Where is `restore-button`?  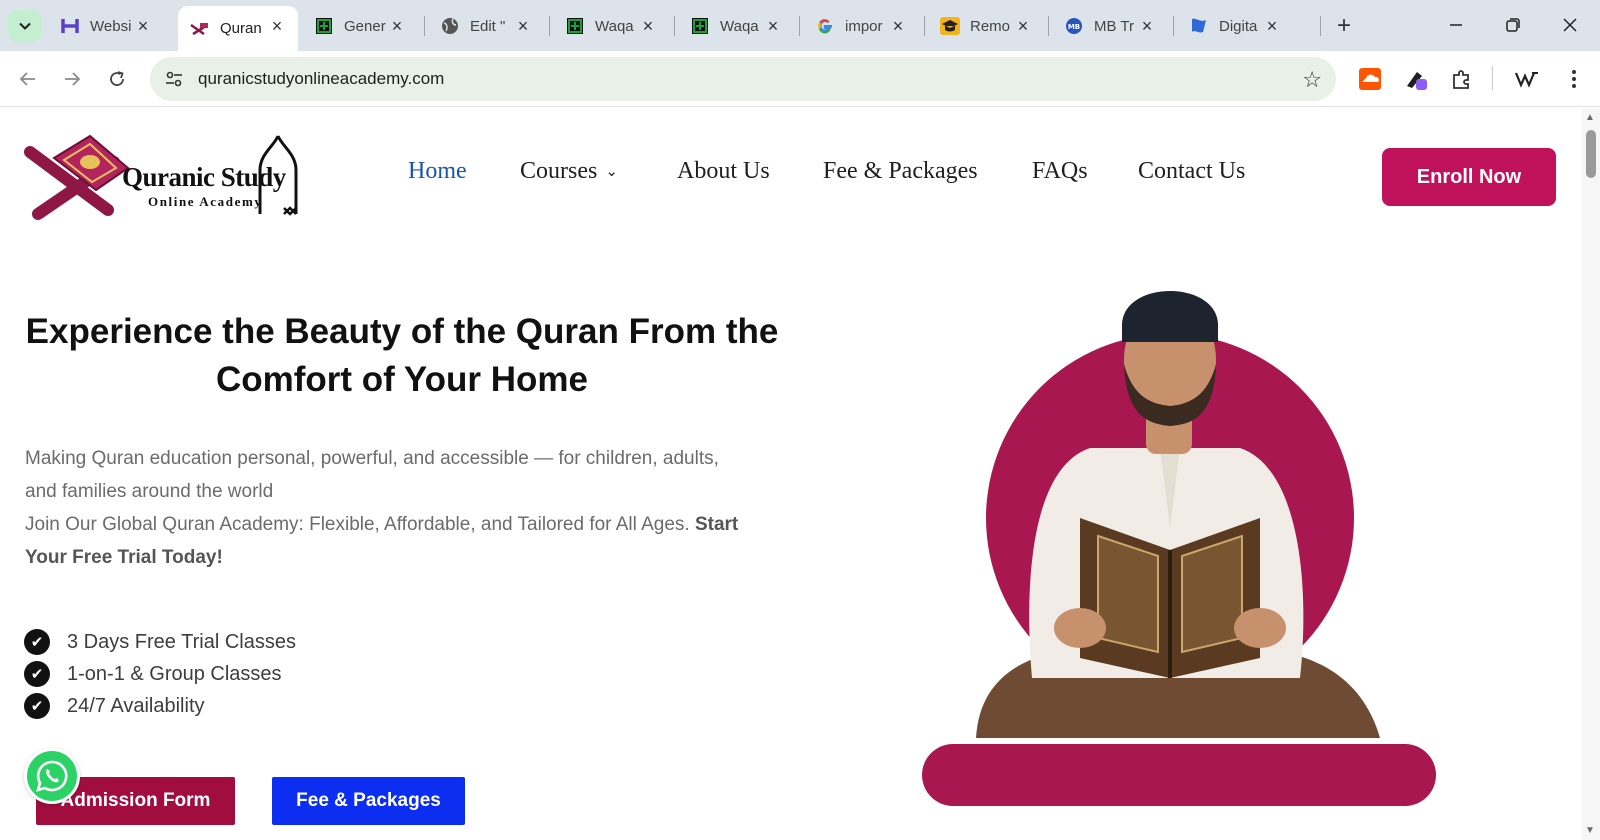 restore-button is located at coordinates (1513, 25).